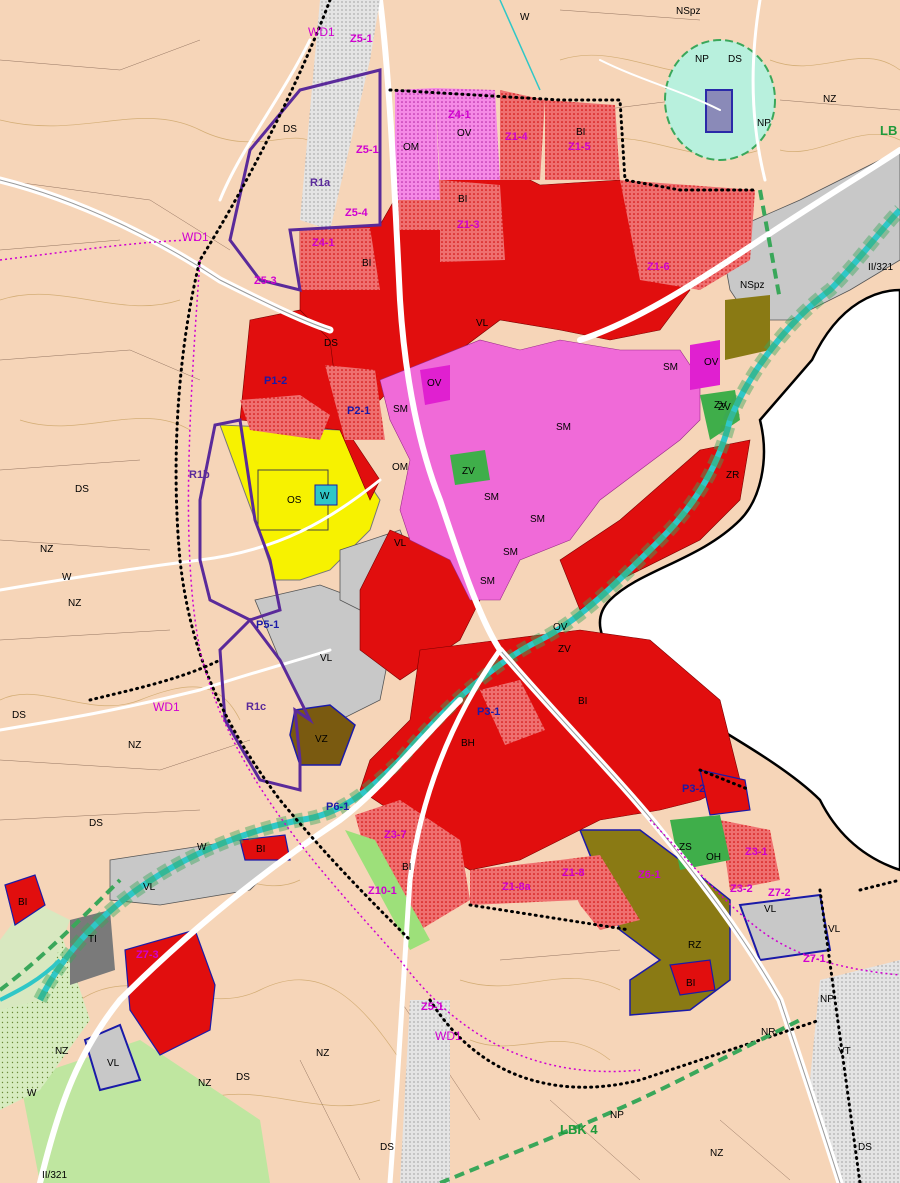 The image size is (900, 1183). Describe the element at coordinates (829, 99) in the screenshot. I see `label-nz-ne: NZ` at that location.